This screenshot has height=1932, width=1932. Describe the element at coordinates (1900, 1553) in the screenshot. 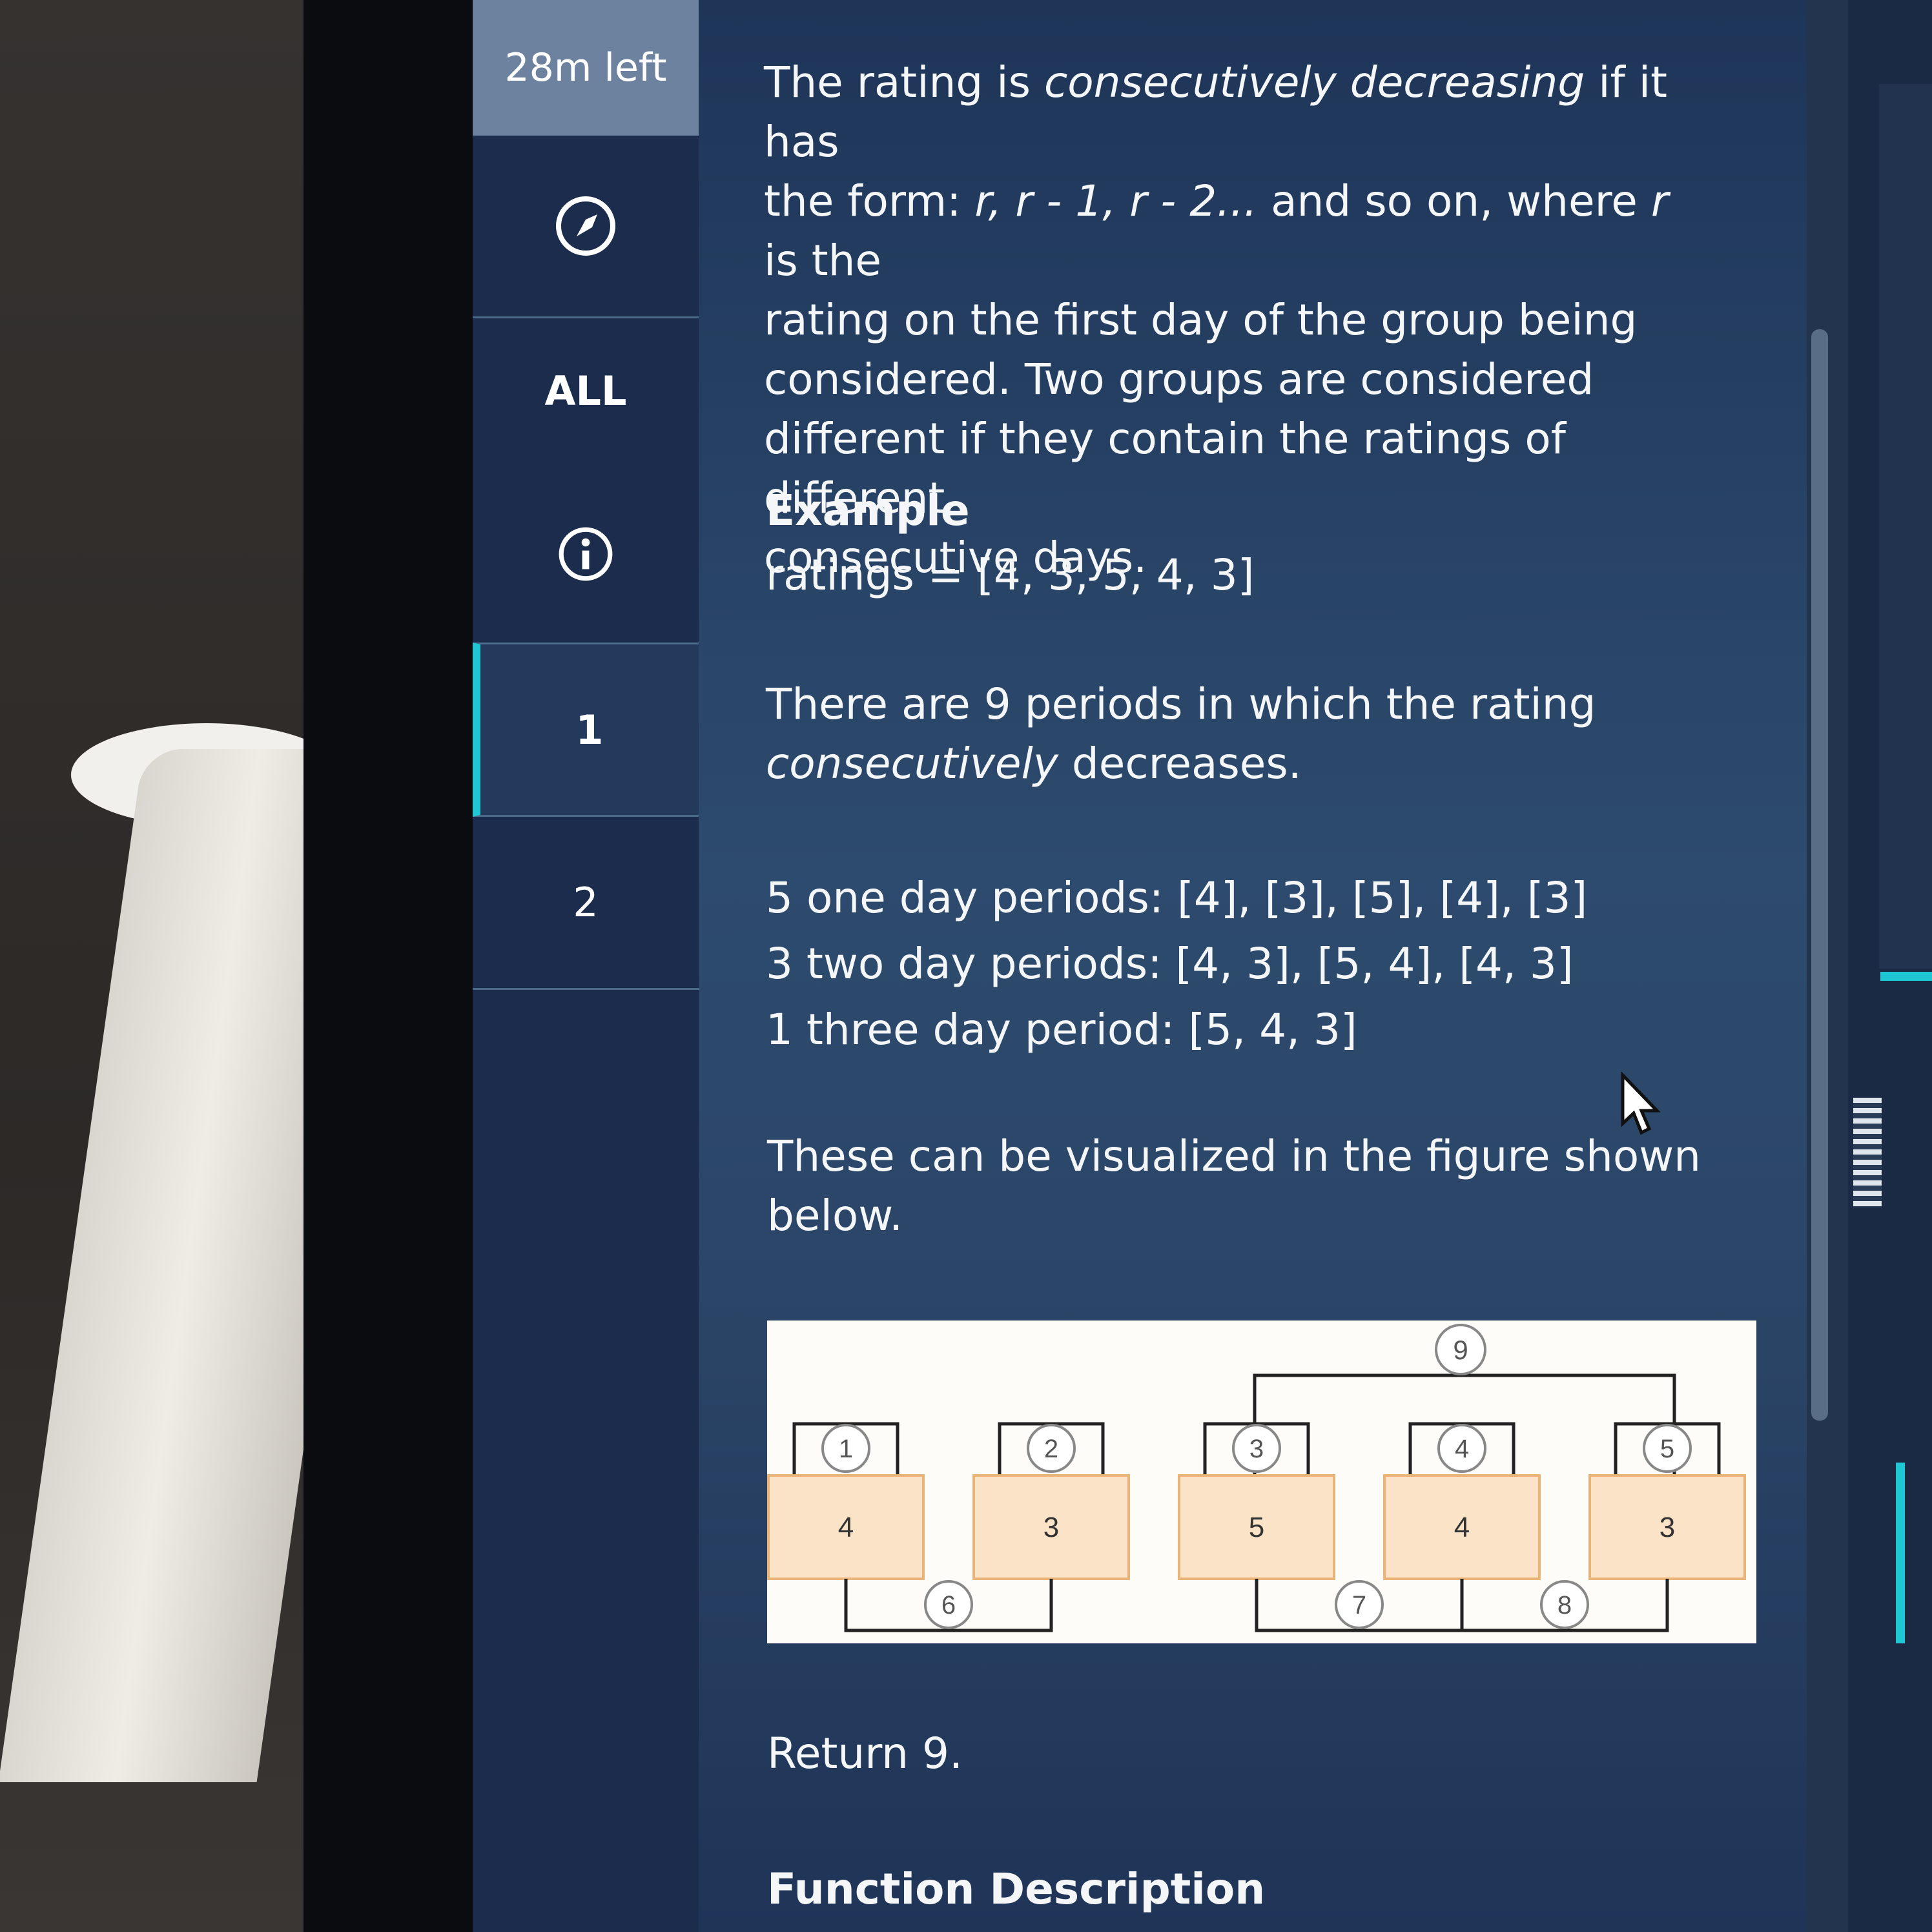

I see `right-panel-accent-bar` at that location.